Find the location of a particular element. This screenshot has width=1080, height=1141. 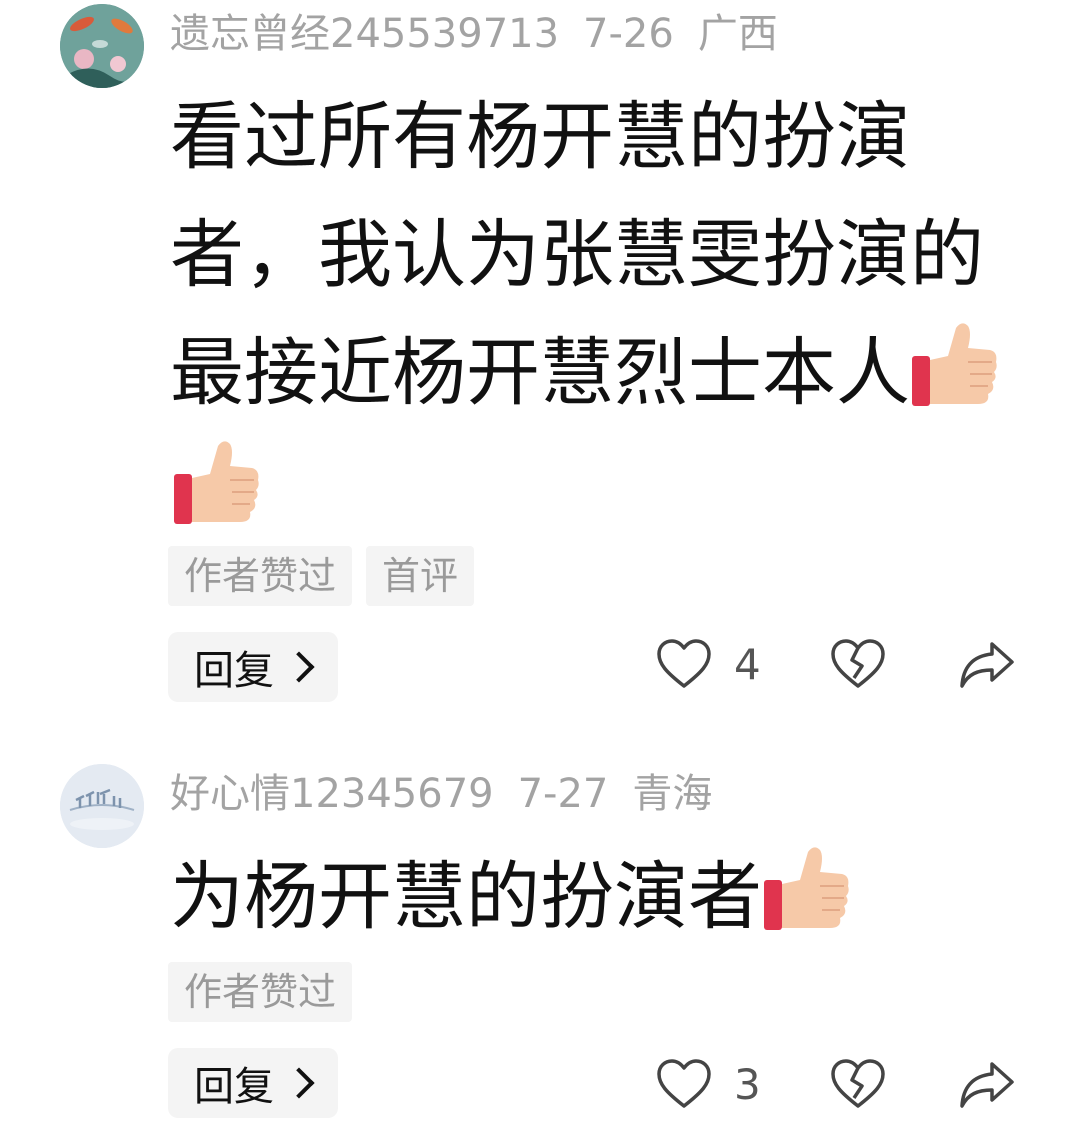

like-count: 3 is located at coordinates (747, 1084).